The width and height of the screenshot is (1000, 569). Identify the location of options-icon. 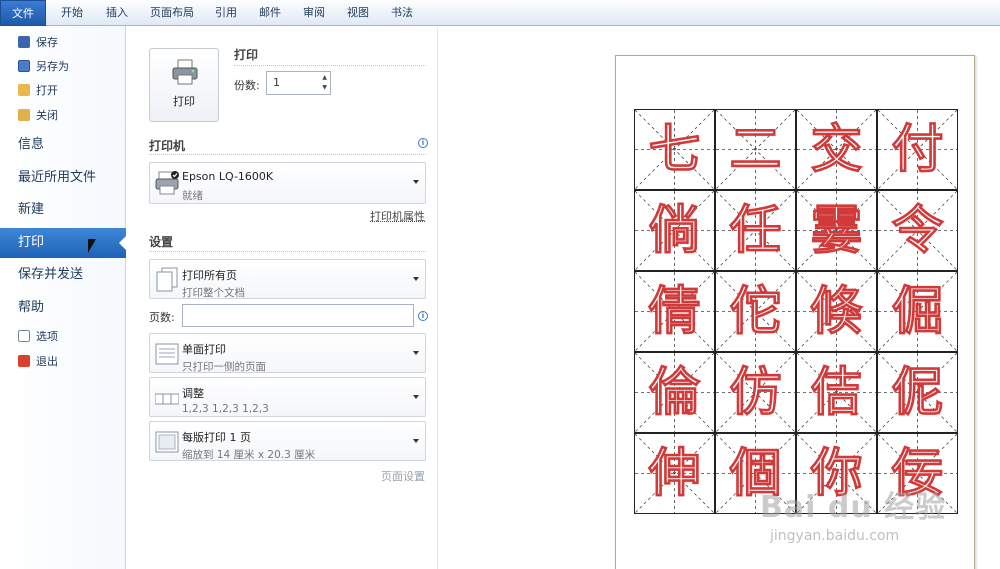
(24, 336).